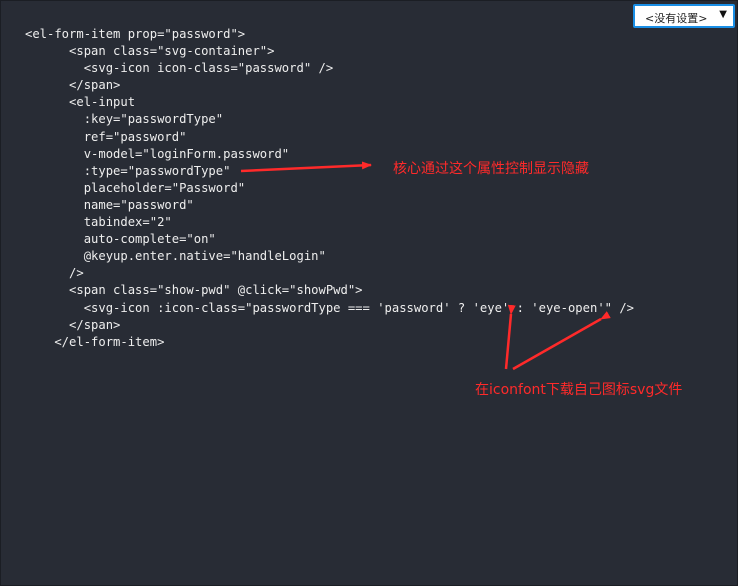  I want to click on code-line: @keyup.enter.native="handleLogin", so click(175, 256).